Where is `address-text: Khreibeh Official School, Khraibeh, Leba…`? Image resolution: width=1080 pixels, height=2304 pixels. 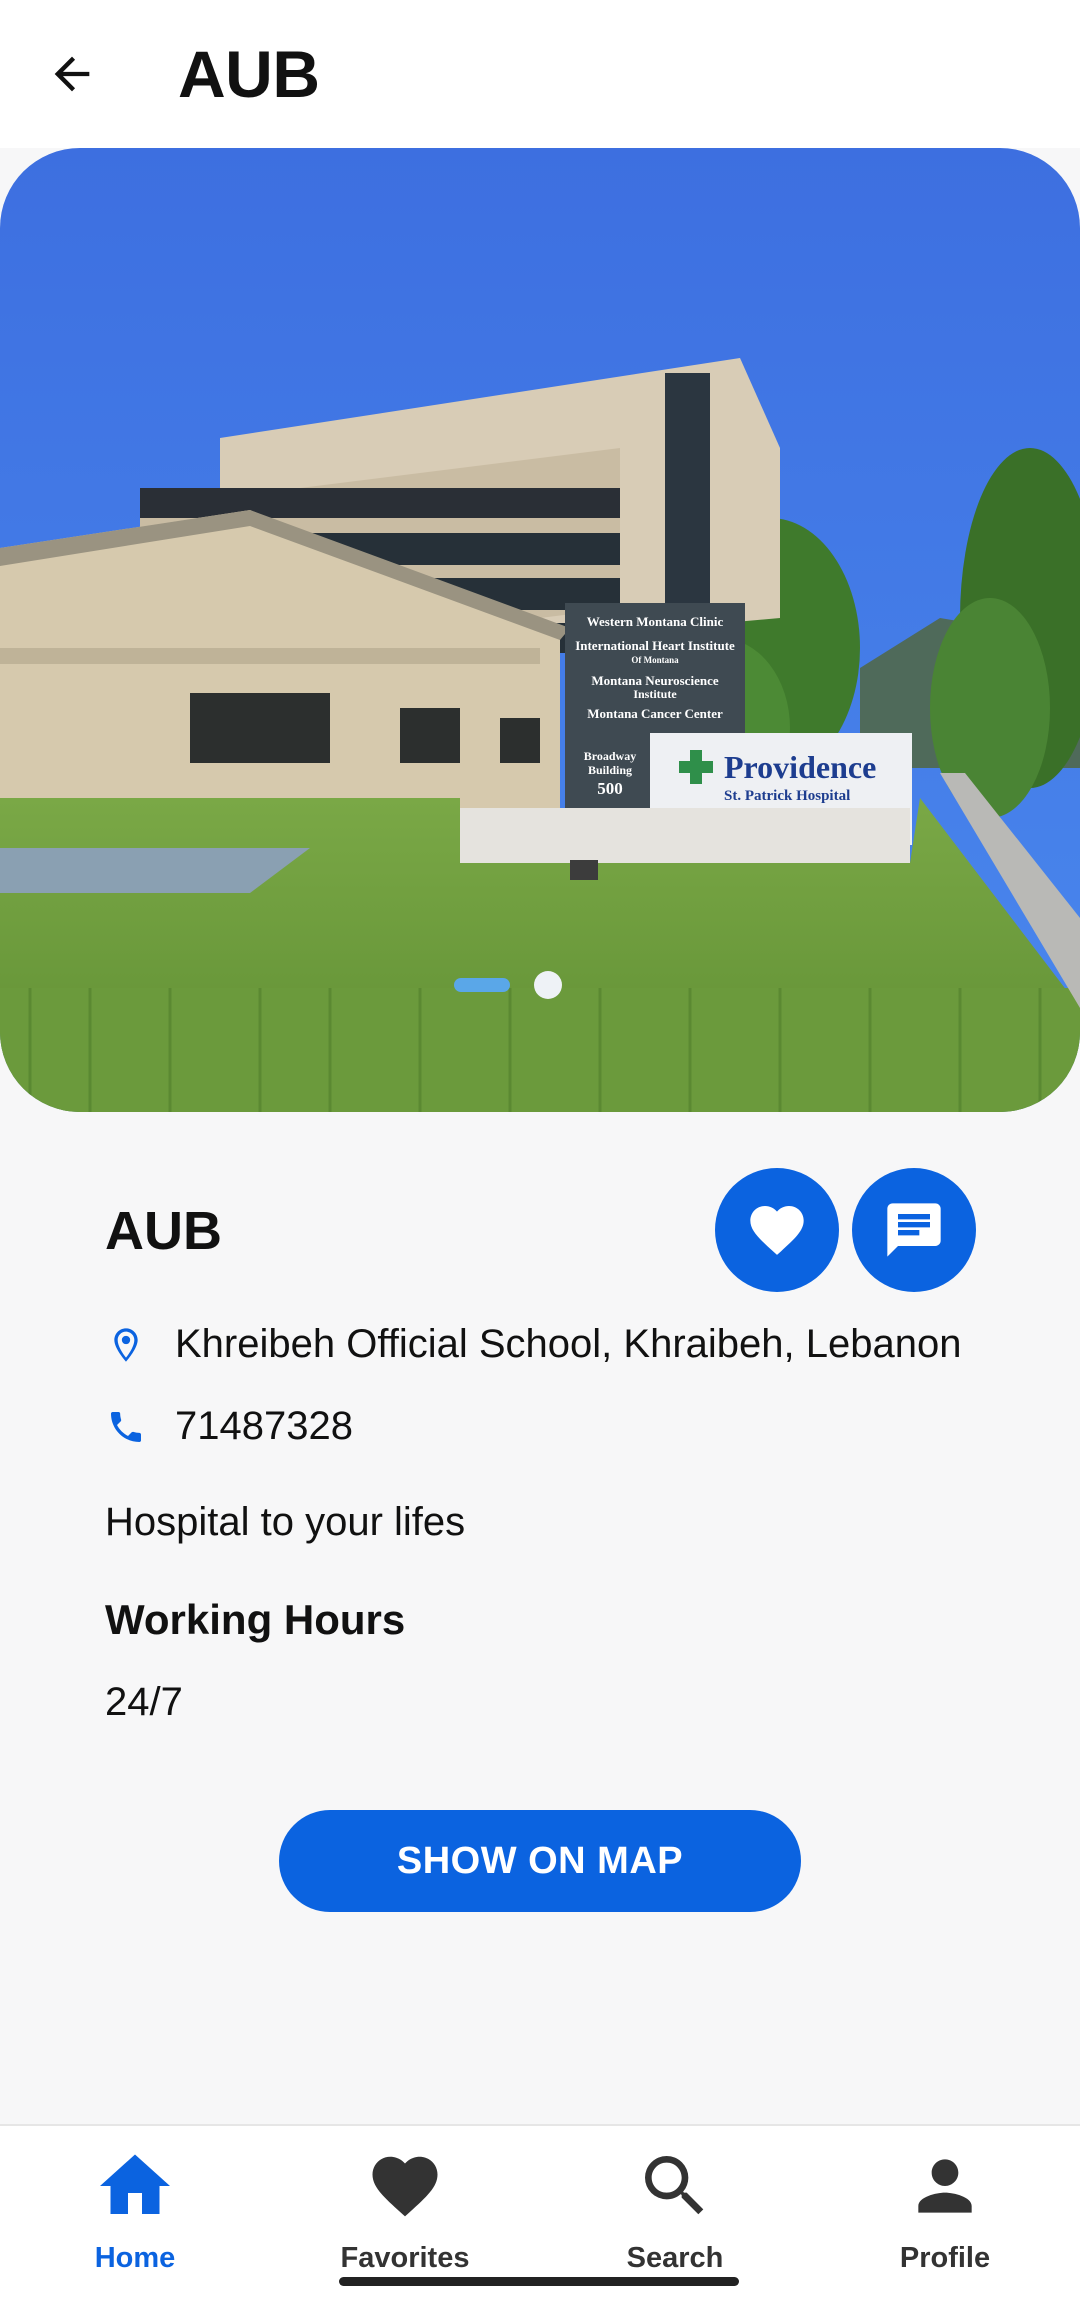 address-text: Khreibeh Official School, Khraibeh, Leba… is located at coordinates (568, 1344).